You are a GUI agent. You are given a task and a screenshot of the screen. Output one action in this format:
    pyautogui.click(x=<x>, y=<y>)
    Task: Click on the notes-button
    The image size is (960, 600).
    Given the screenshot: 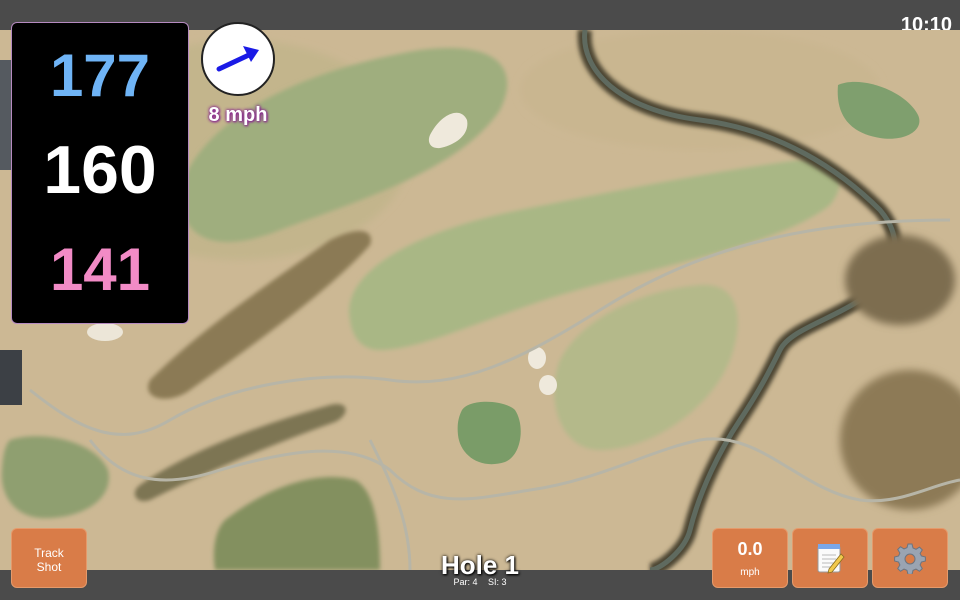 What is the action you would take?
    pyautogui.click(x=830, y=558)
    